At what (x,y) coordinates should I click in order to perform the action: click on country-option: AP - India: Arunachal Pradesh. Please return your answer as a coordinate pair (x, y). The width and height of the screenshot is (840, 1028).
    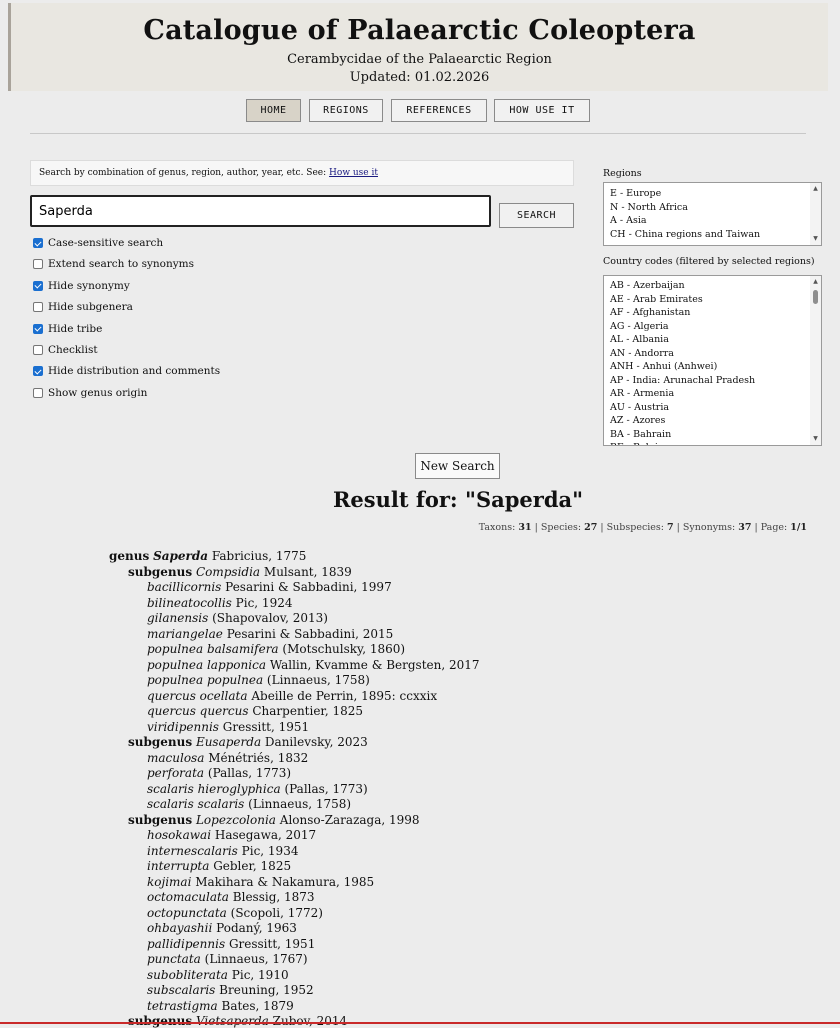
    Looking at the image, I should click on (682, 380).